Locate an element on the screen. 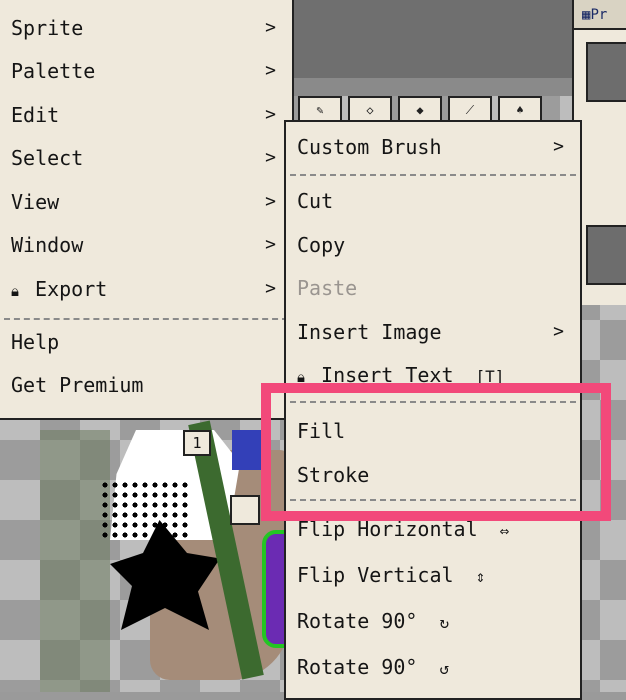 This screenshot has width=626, height=700. rotate-cw-icon: ↻ is located at coordinates (444, 622).